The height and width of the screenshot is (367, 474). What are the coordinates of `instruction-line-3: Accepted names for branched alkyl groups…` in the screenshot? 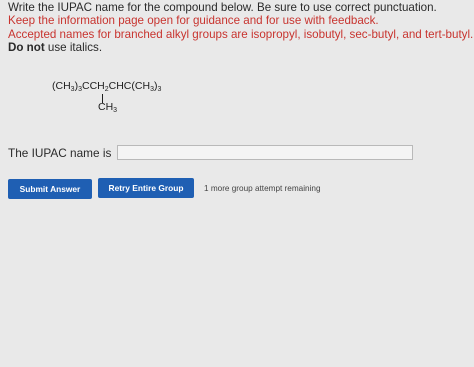 It's located at (241, 34).